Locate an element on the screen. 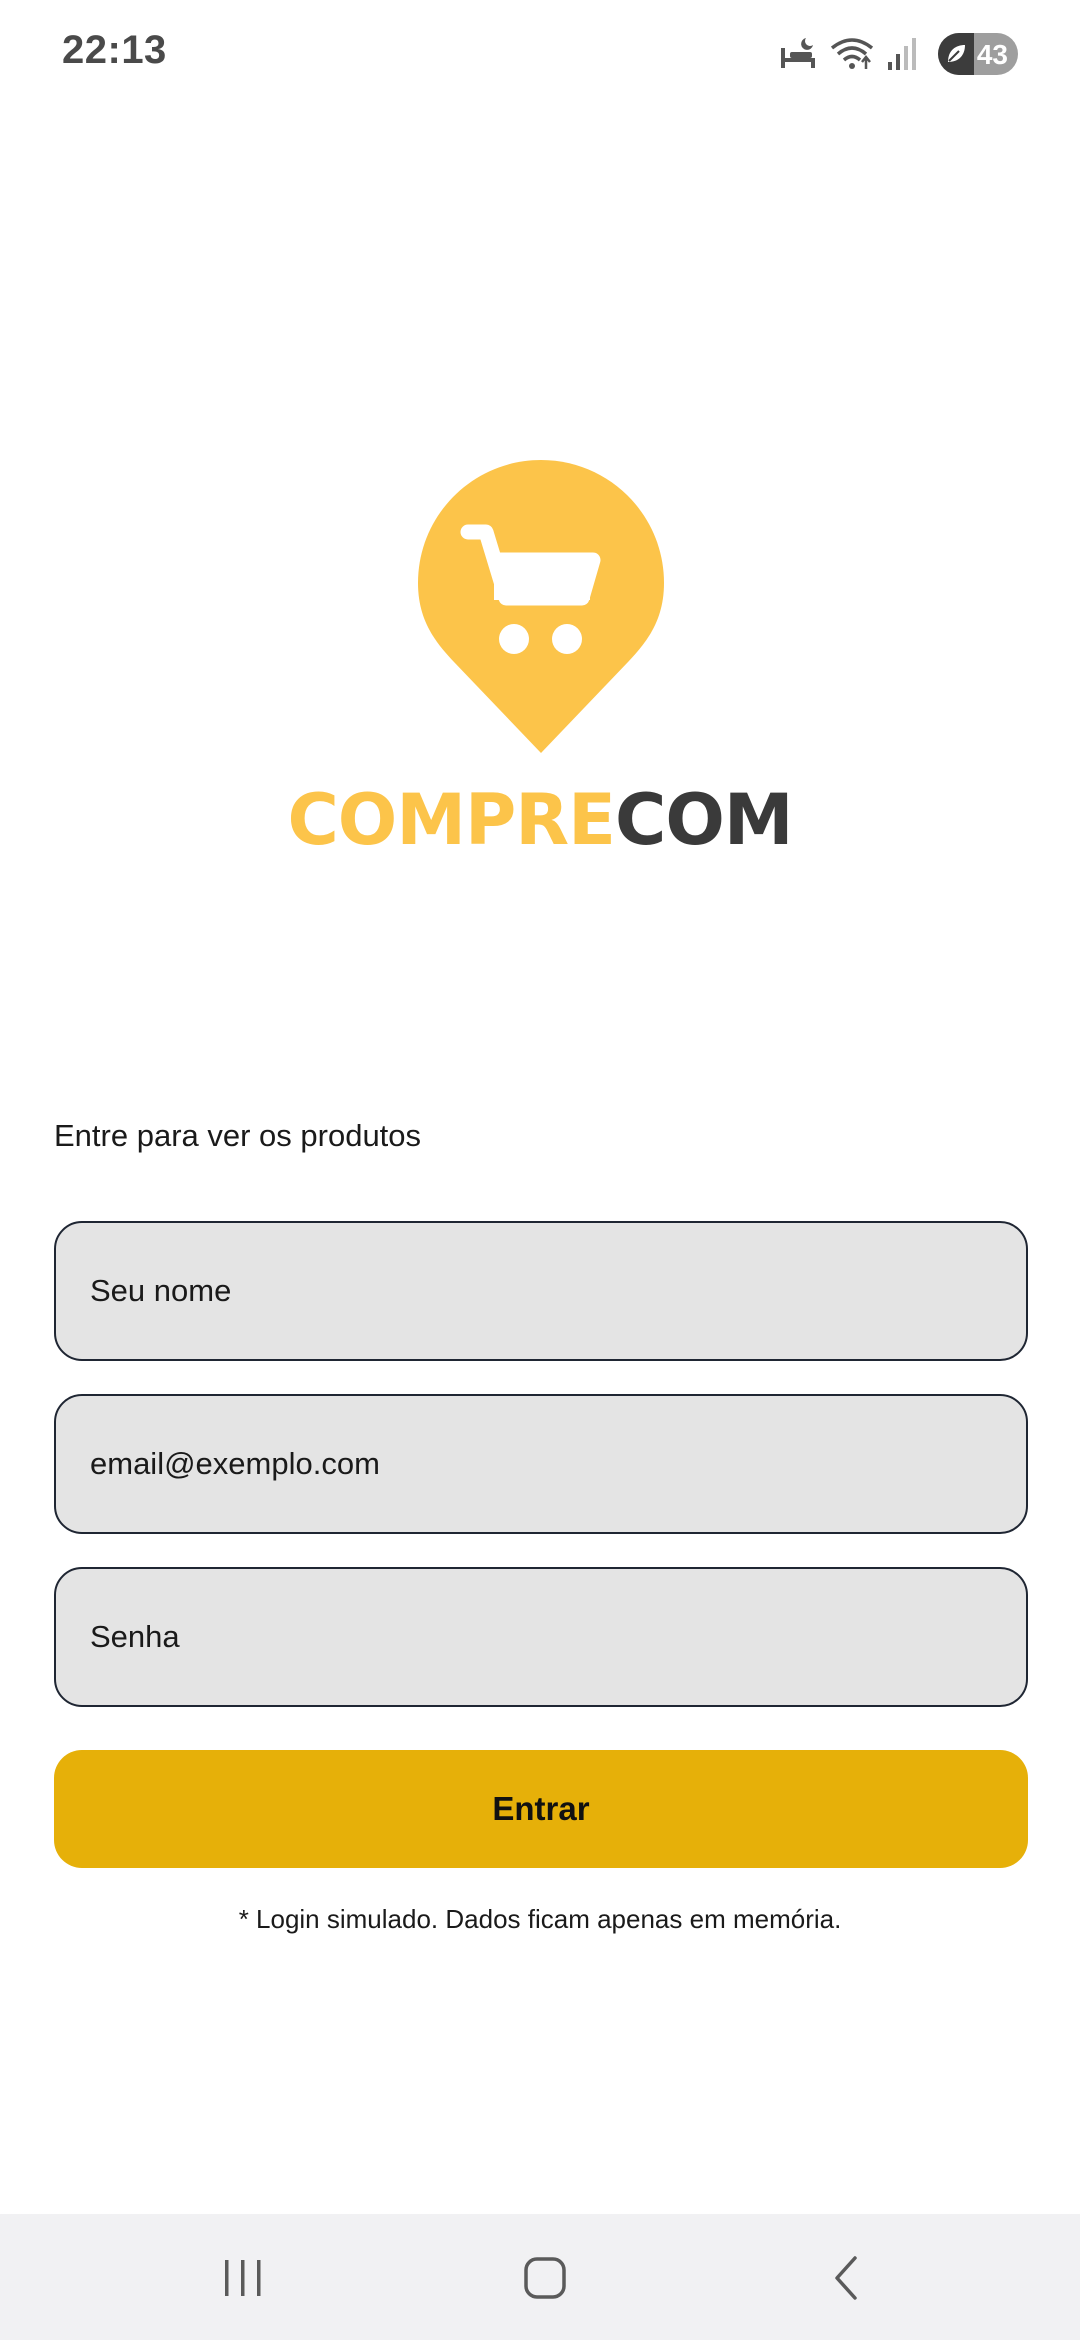  recents-button is located at coordinates (243, 2278).